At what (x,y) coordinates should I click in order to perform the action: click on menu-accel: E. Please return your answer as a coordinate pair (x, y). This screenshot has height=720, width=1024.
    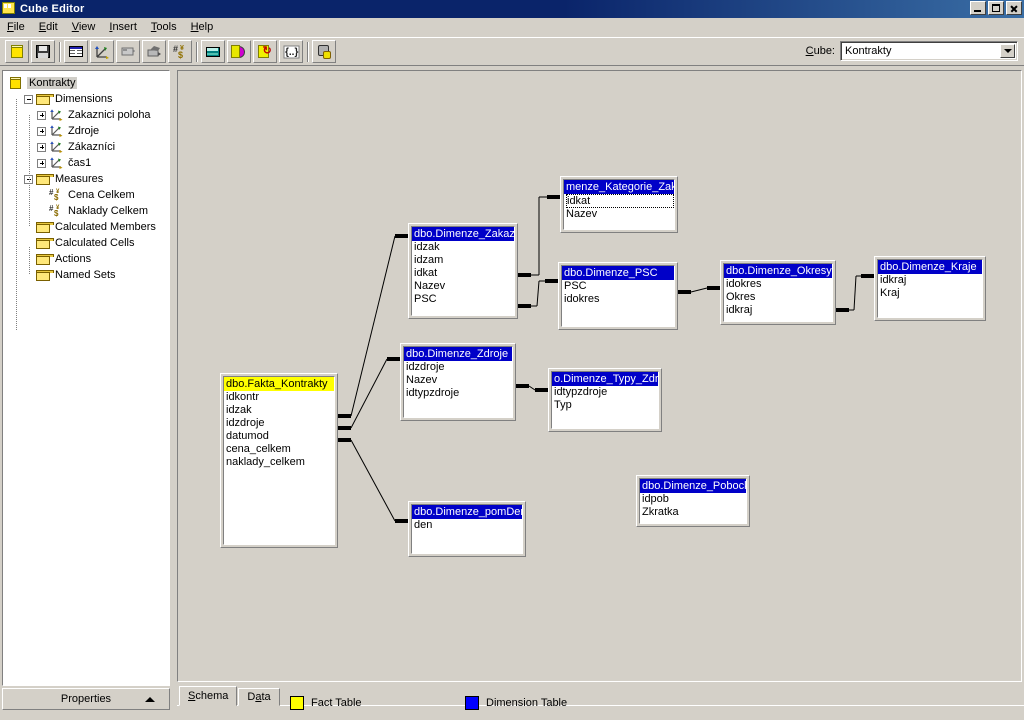
    Looking at the image, I should click on (42, 27).